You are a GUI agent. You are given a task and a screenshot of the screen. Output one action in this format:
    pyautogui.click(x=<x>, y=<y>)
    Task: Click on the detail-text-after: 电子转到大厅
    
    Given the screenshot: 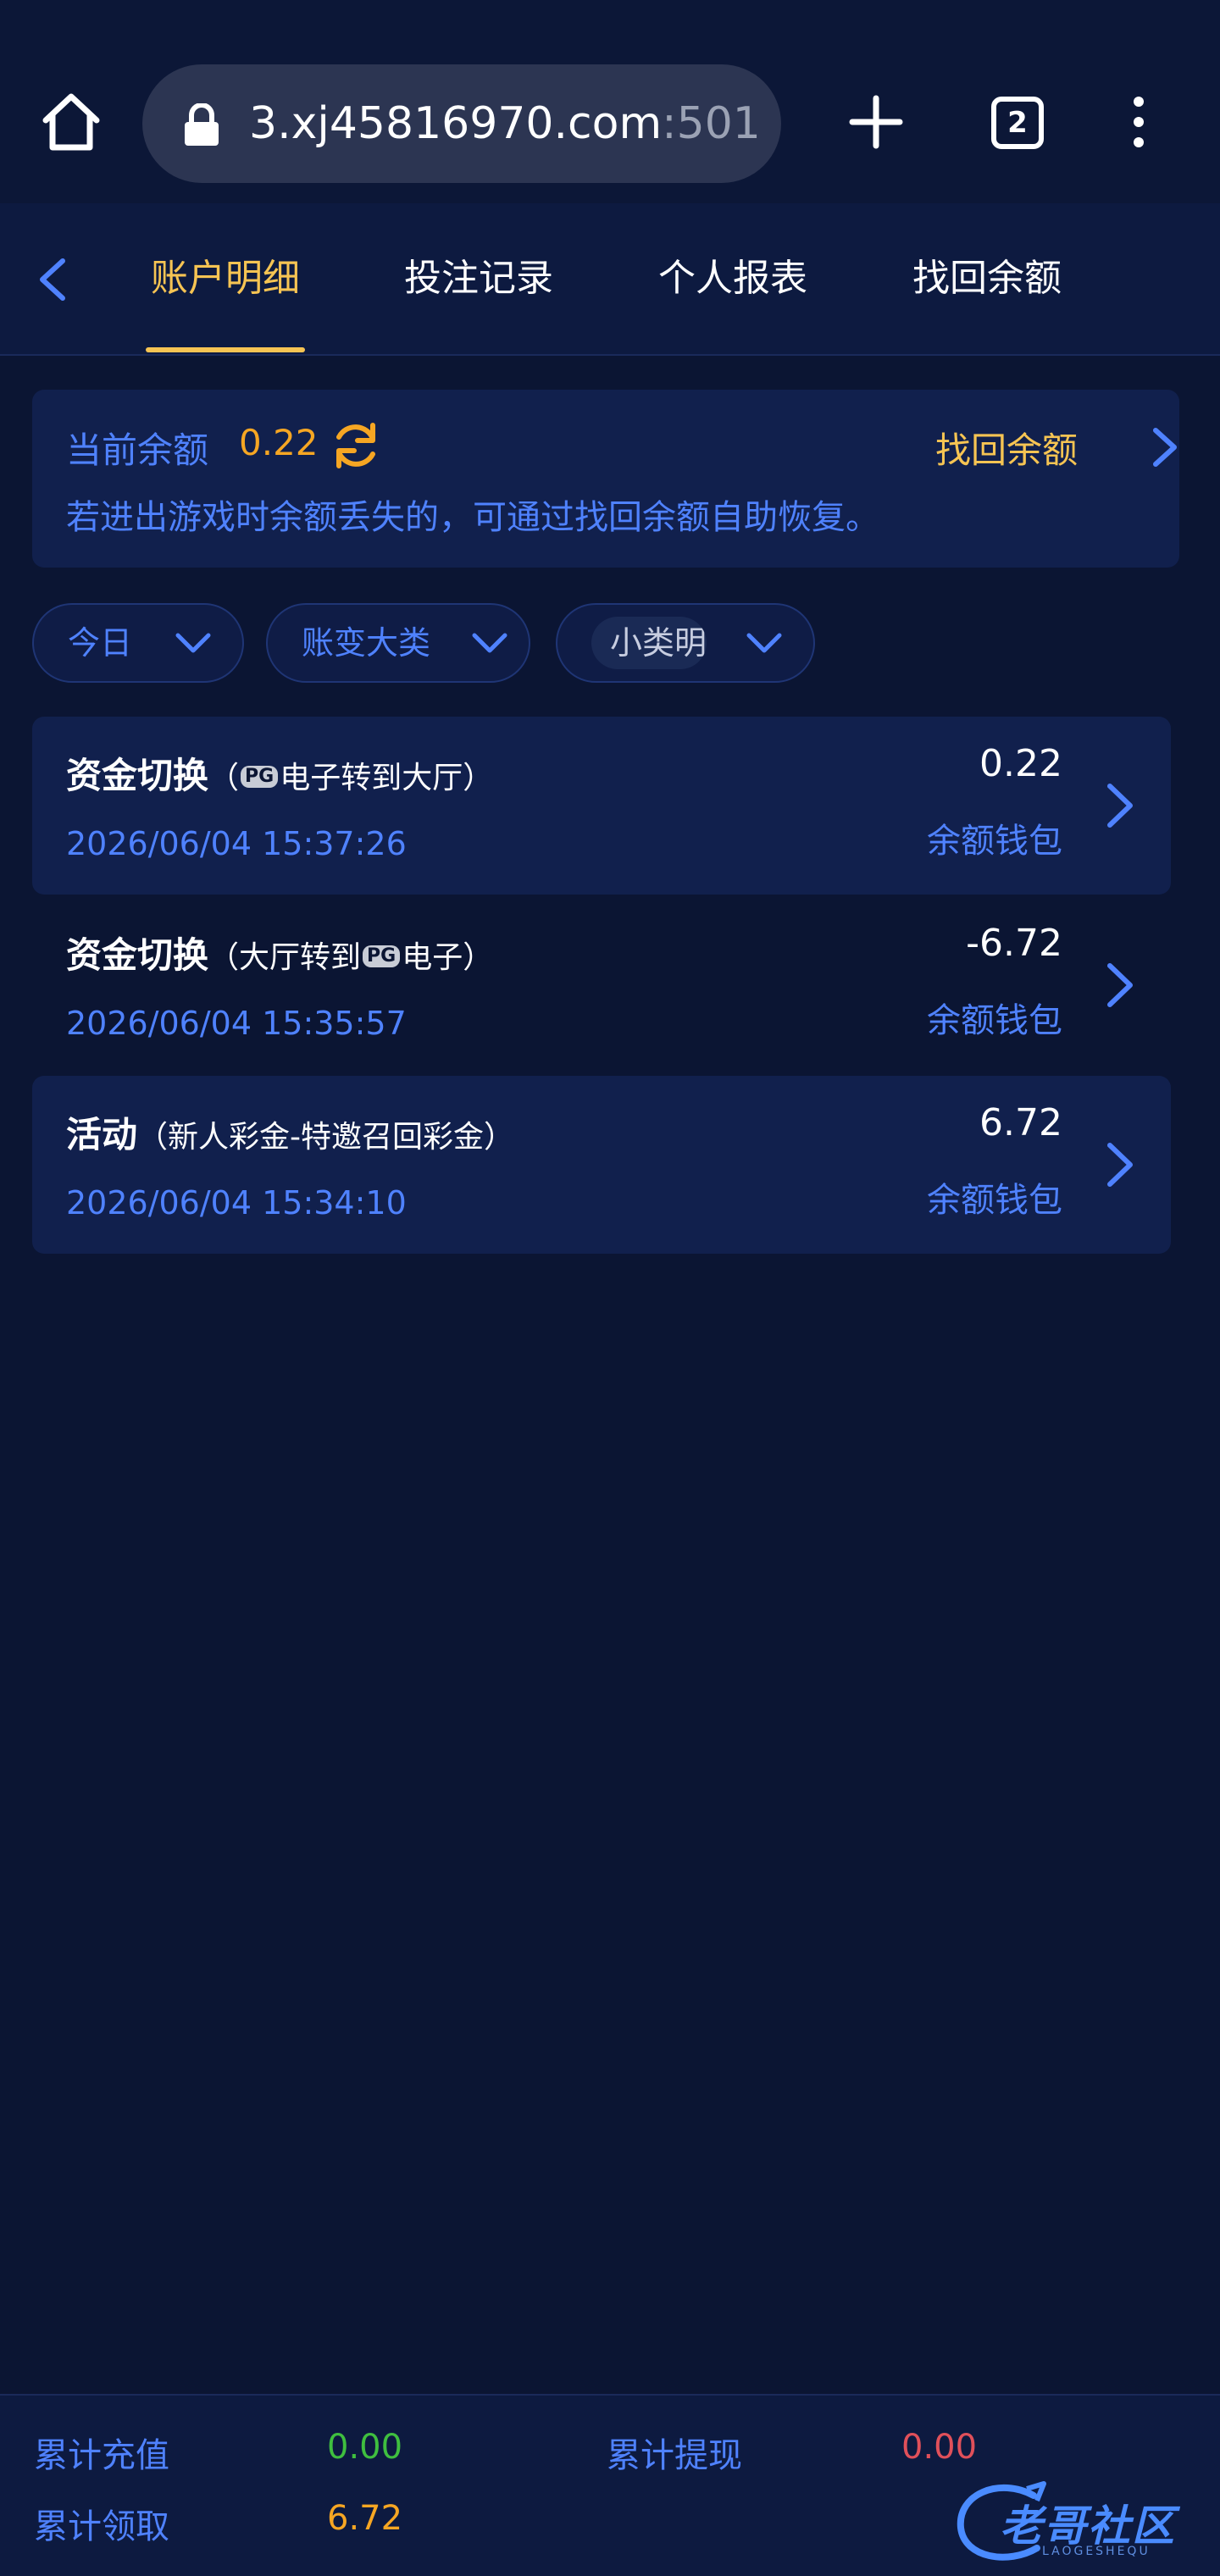 What is the action you would take?
    pyautogui.click(x=371, y=778)
    